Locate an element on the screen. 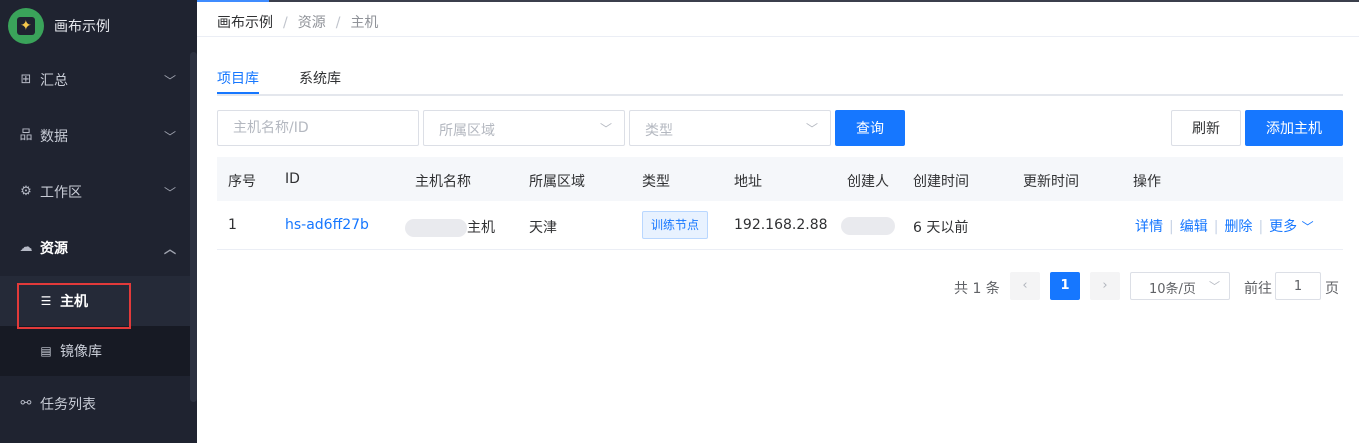  creator is located at coordinates (868, 226).